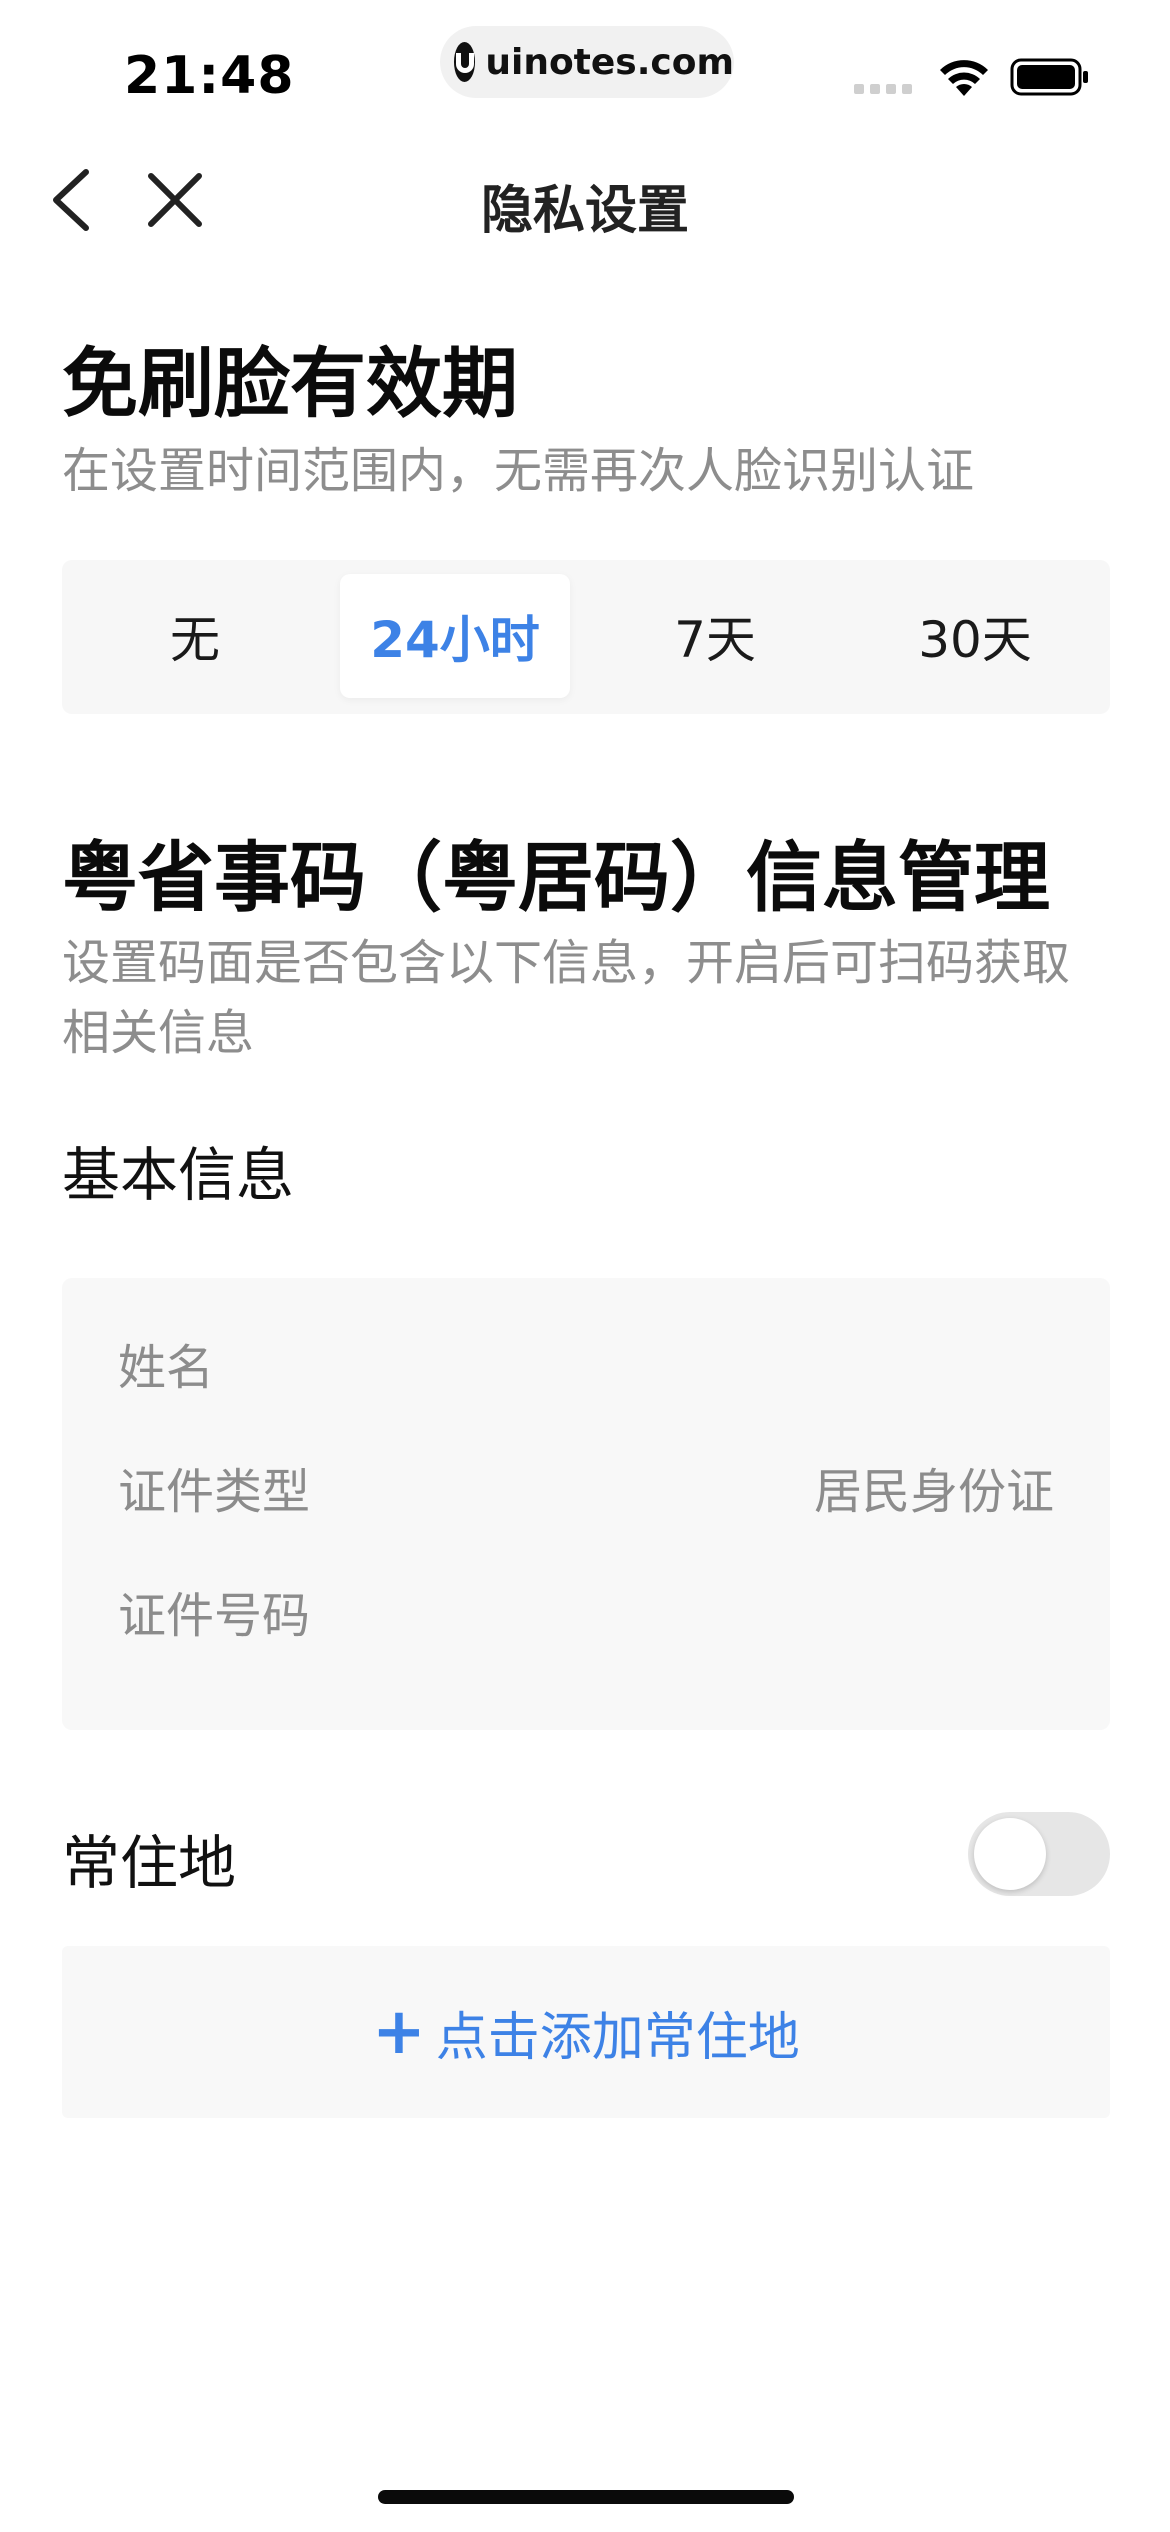 This screenshot has width=1170, height=2532. What do you see at coordinates (149, 1863) in the screenshot?
I see `residence-label: 常住地` at bounding box center [149, 1863].